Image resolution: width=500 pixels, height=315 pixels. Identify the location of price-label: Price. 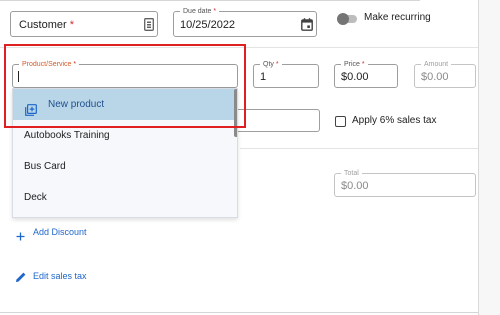
(352, 64).